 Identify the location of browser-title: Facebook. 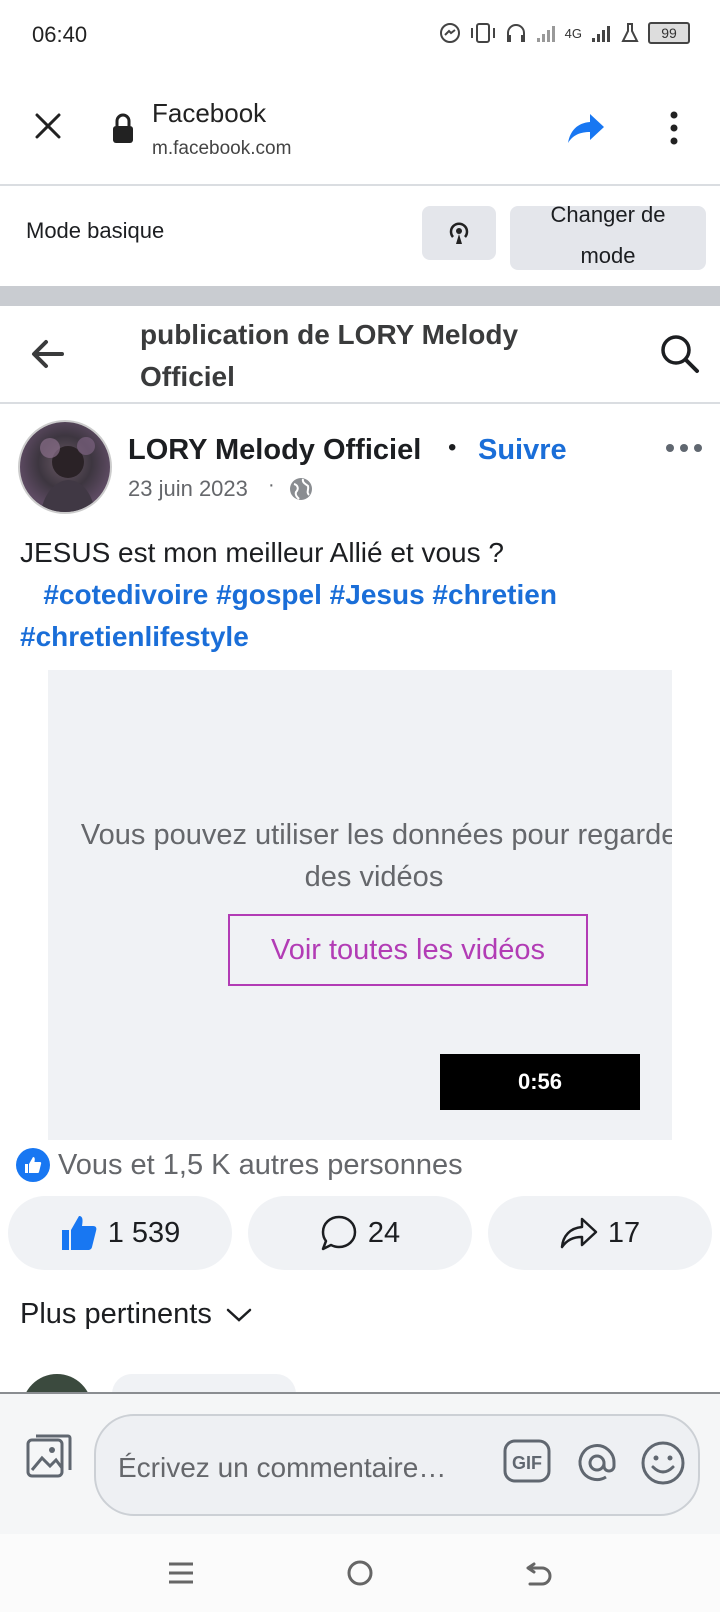
(209, 113).